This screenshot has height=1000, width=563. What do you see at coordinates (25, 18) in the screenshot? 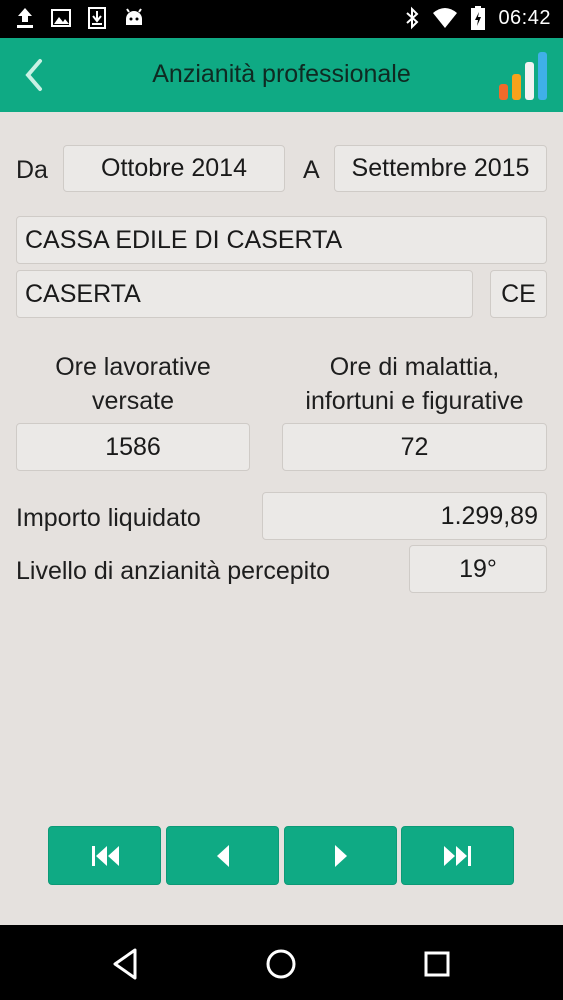
I see `upload-icon` at bounding box center [25, 18].